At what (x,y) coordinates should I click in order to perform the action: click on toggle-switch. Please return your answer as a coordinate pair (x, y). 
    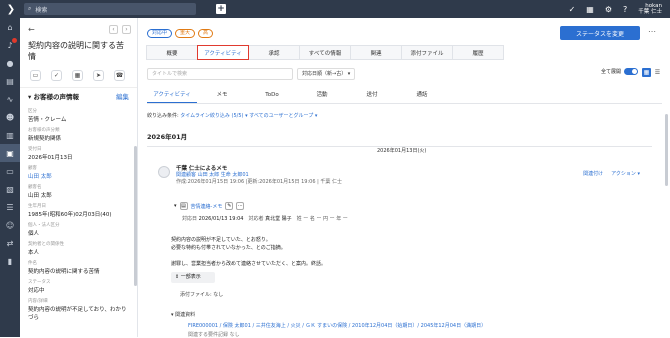
    Looking at the image, I should click on (631, 71).